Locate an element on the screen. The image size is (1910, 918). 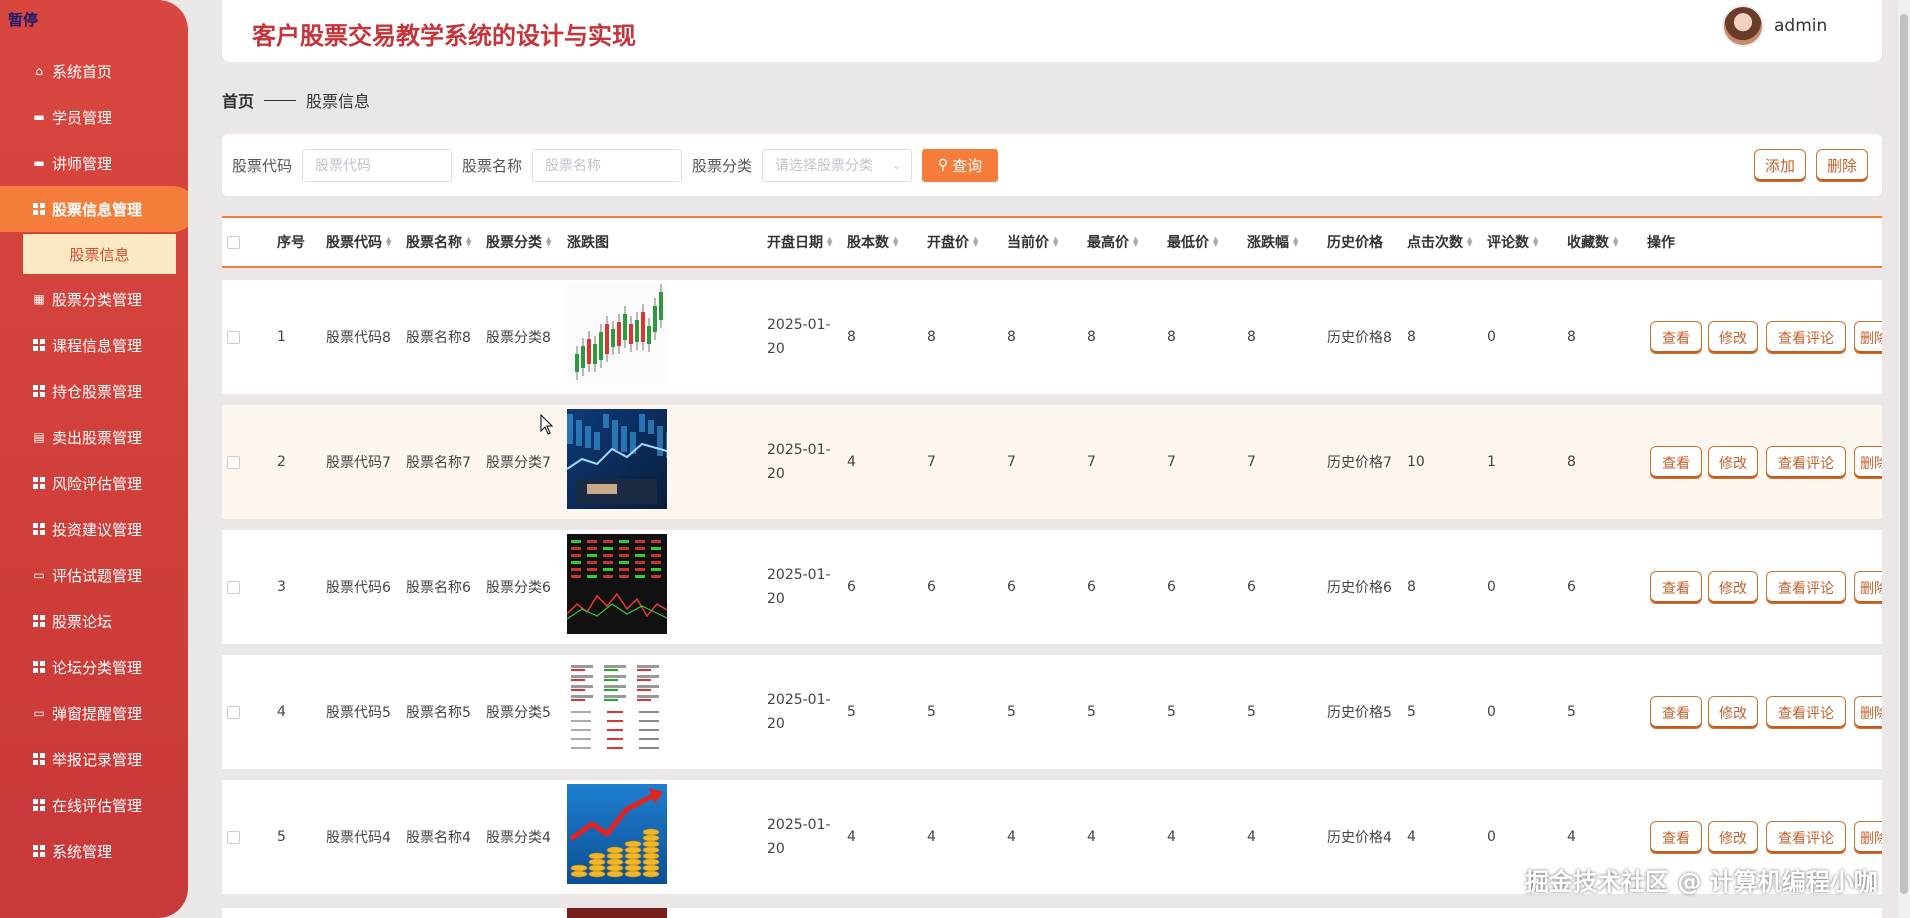
sidebar-item-16: 系统管理 is located at coordinates (94, 851).